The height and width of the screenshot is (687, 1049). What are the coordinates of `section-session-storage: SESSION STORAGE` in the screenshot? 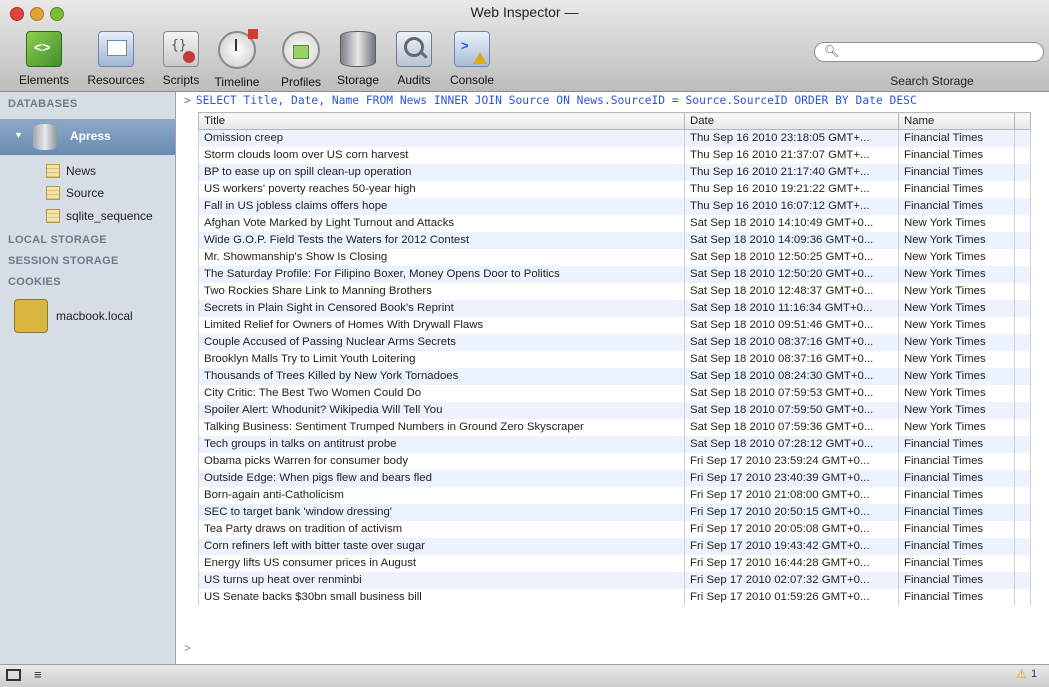 It's located at (63, 261).